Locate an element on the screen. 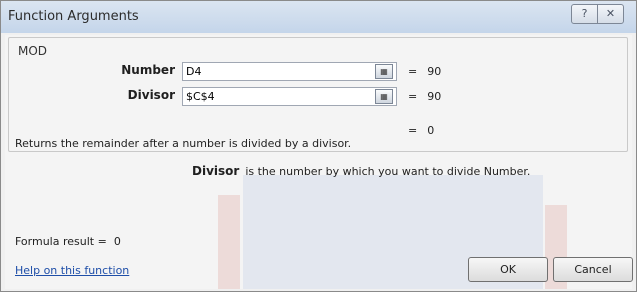  number-result-value: 90 is located at coordinates (434, 71).